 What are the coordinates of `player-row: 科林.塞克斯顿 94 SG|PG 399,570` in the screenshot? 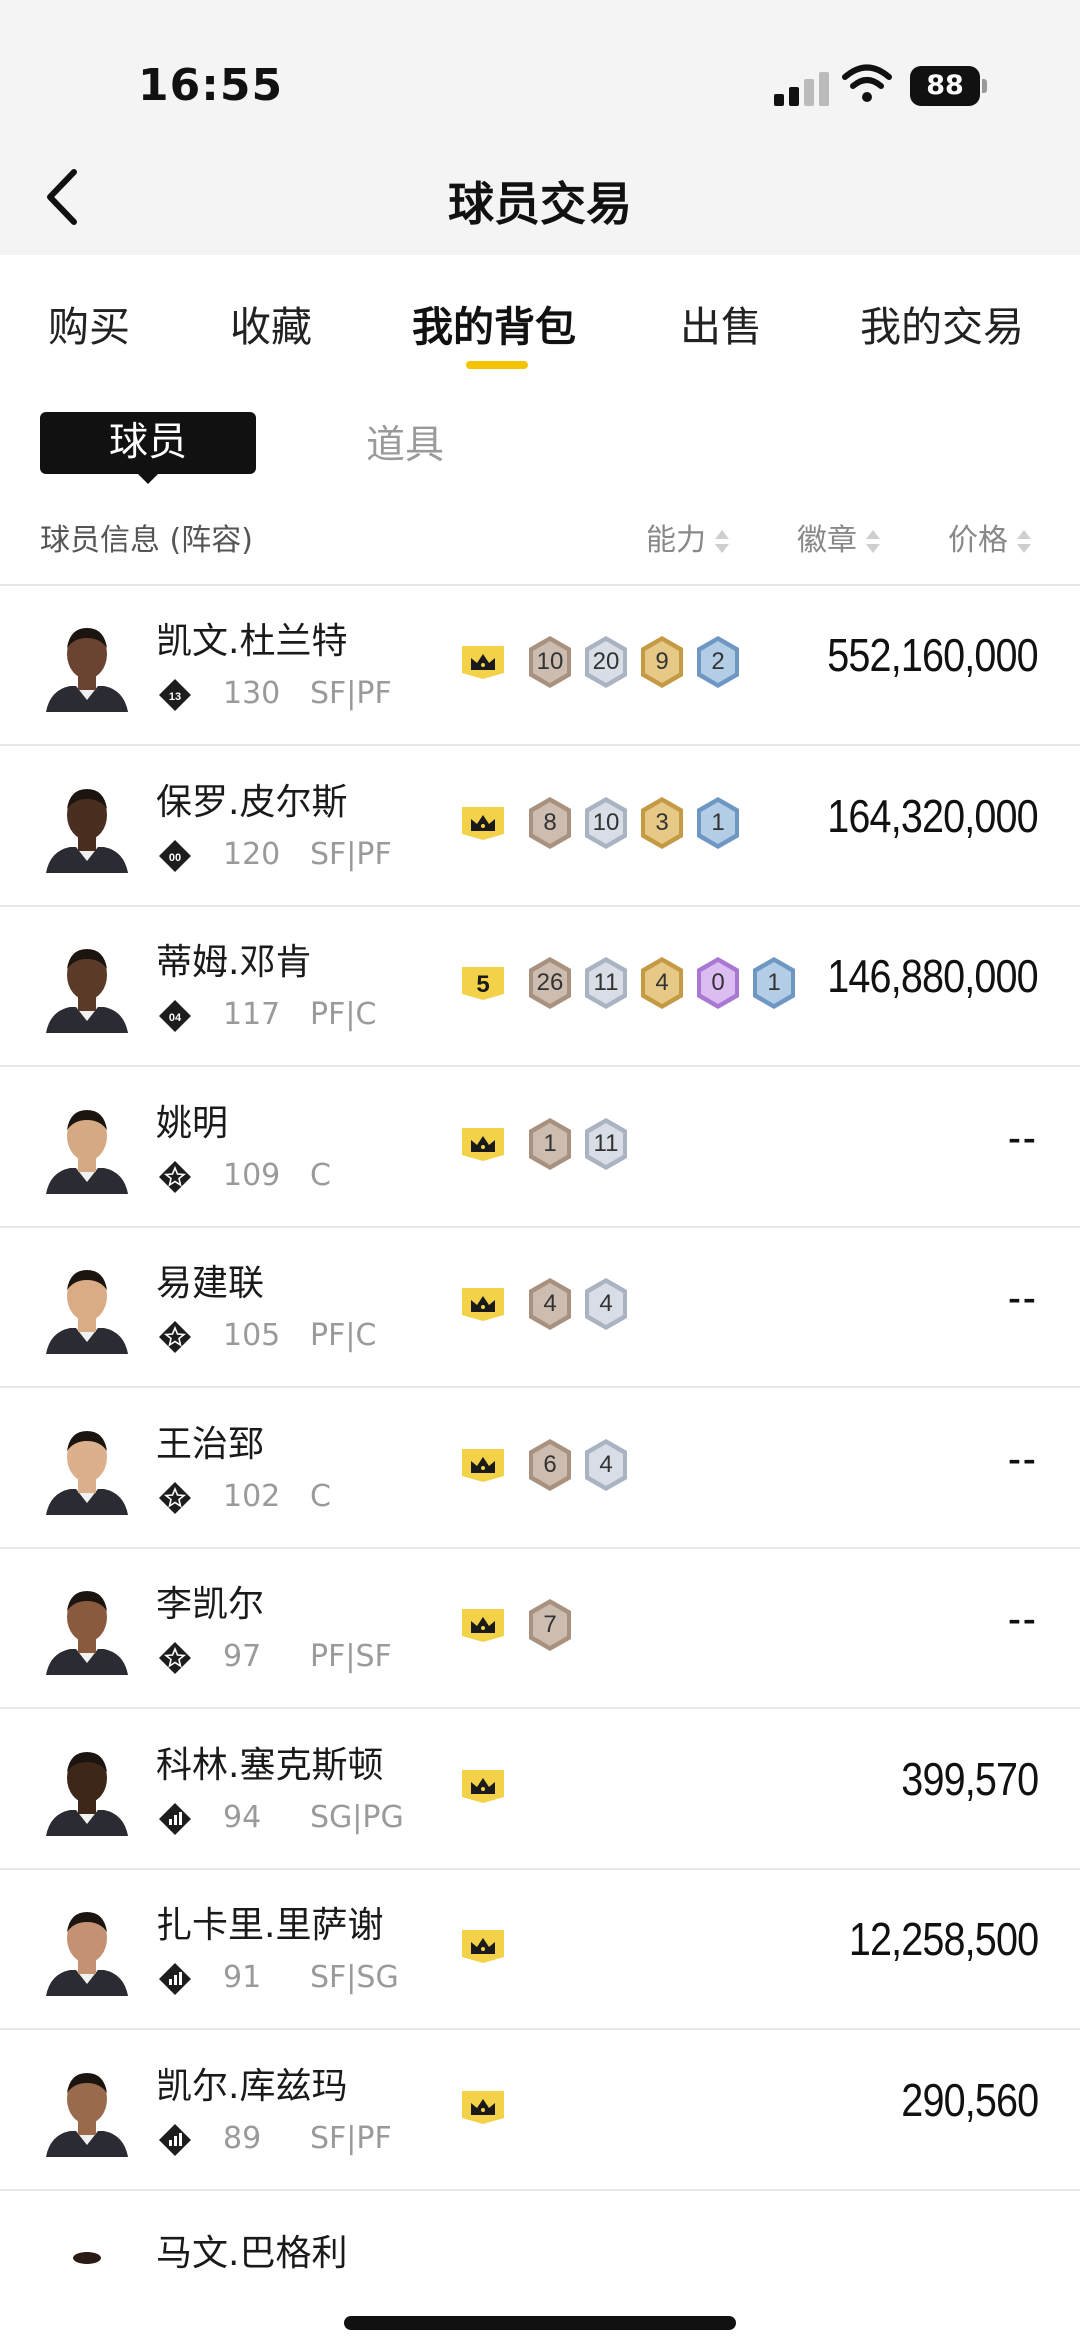 It's located at (540, 1790).